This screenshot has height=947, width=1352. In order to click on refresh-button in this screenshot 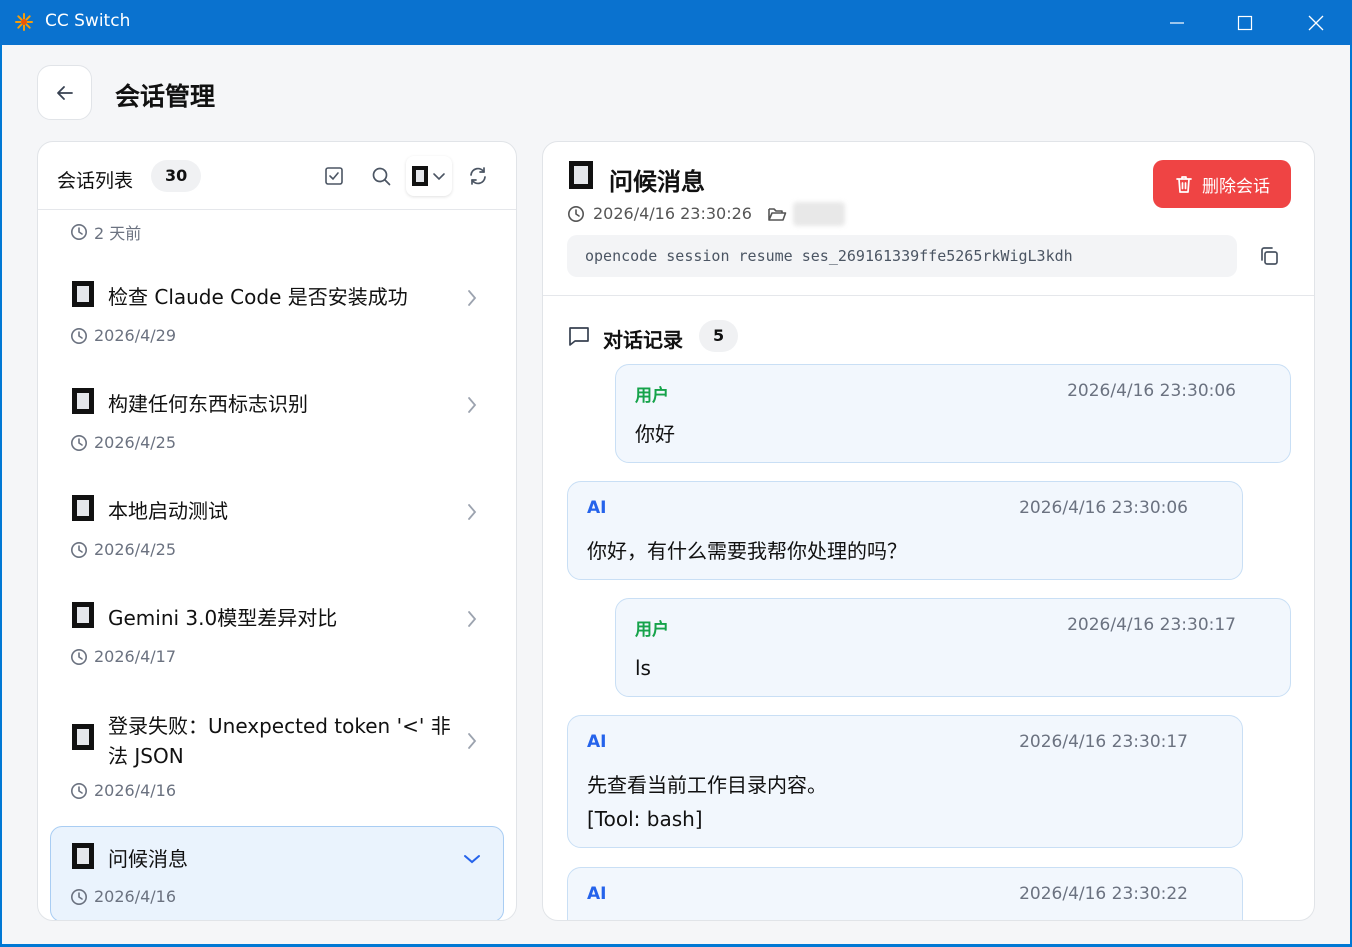, I will do `click(478, 176)`.